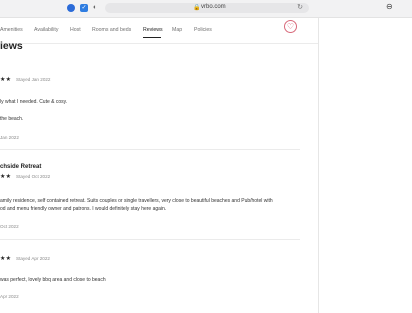  What do you see at coordinates (96, 8) in the screenshot?
I see `shield-icon: ◐` at bounding box center [96, 8].